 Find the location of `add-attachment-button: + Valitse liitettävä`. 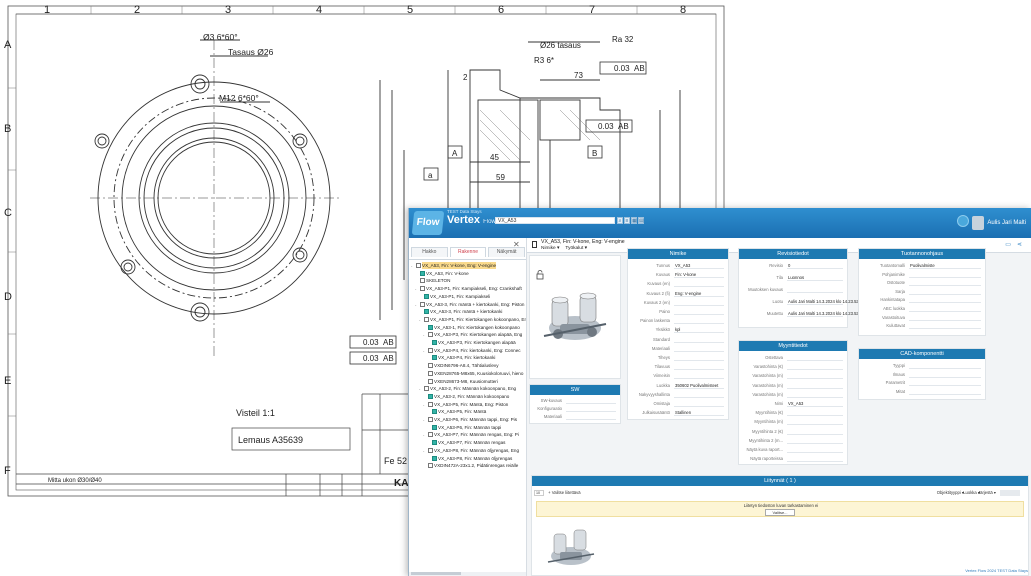

add-attachment-button: + Valitse liitettävä is located at coordinates (564, 492).